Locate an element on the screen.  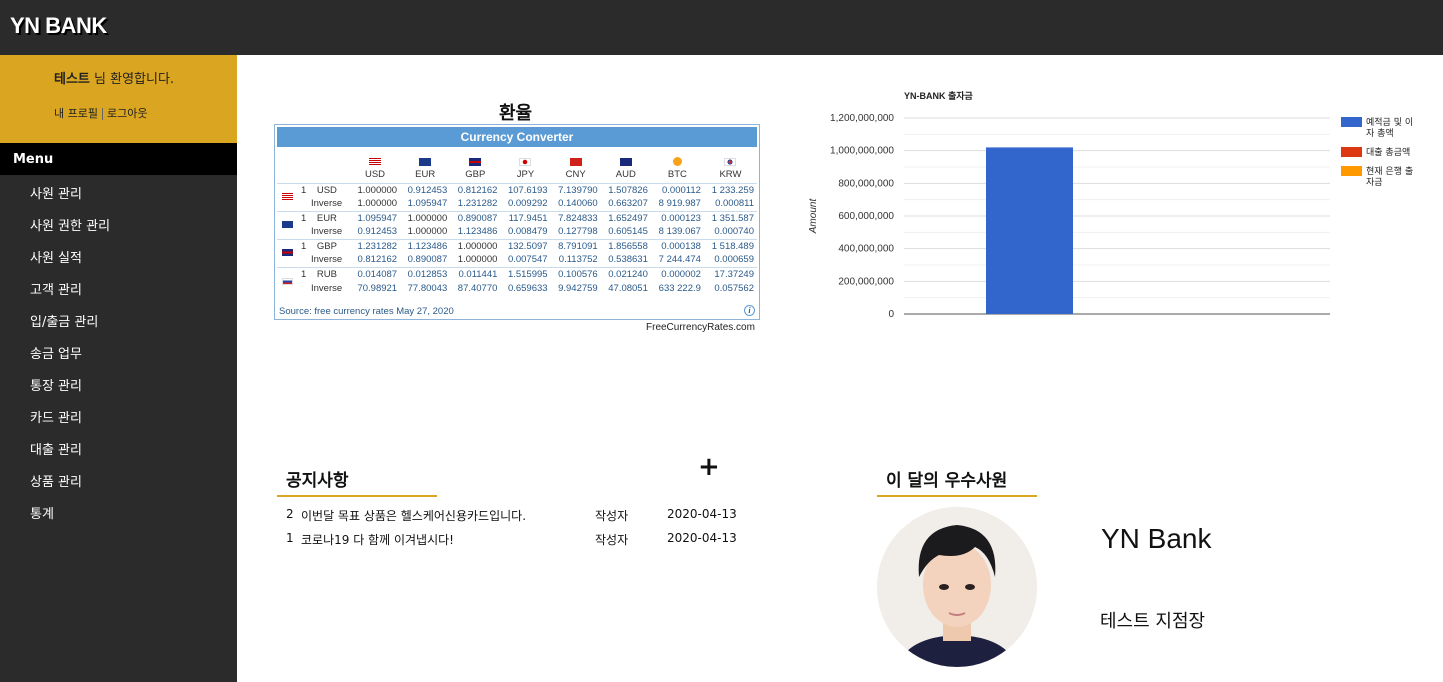
info-icon: i is located at coordinates (749, 310).